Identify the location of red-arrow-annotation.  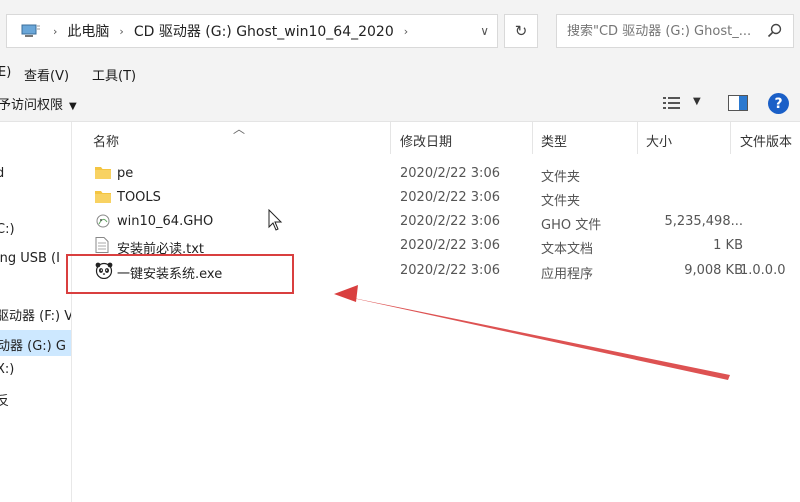
(532, 332).